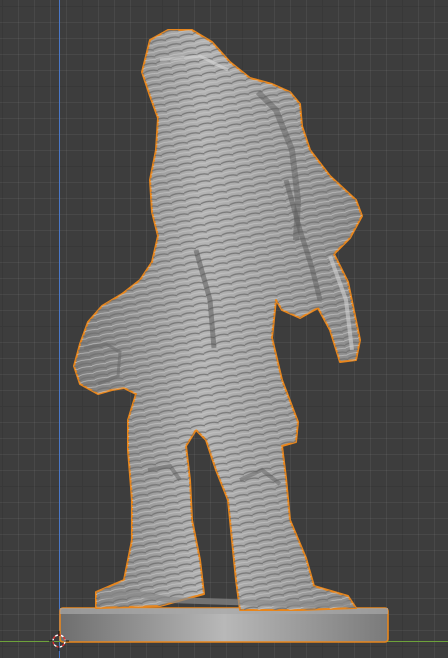 The width and height of the screenshot is (448, 658). What do you see at coordinates (59, 641) in the screenshot?
I see `3d-cursor-icon` at bounding box center [59, 641].